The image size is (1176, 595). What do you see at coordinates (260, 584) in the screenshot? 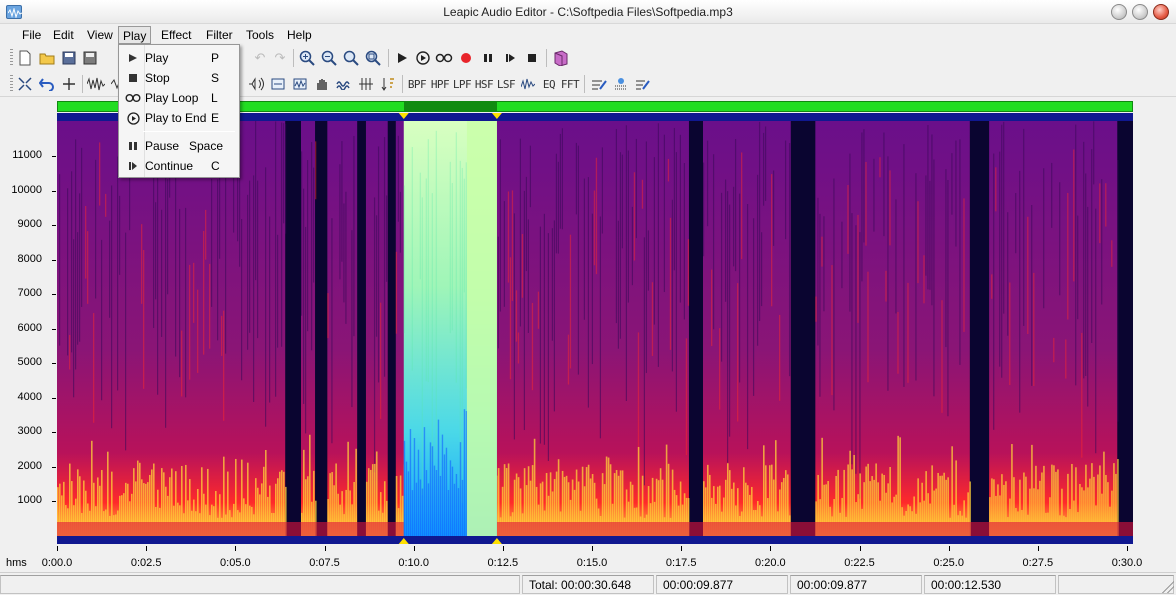
I see `status-empty` at bounding box center [260, 584].